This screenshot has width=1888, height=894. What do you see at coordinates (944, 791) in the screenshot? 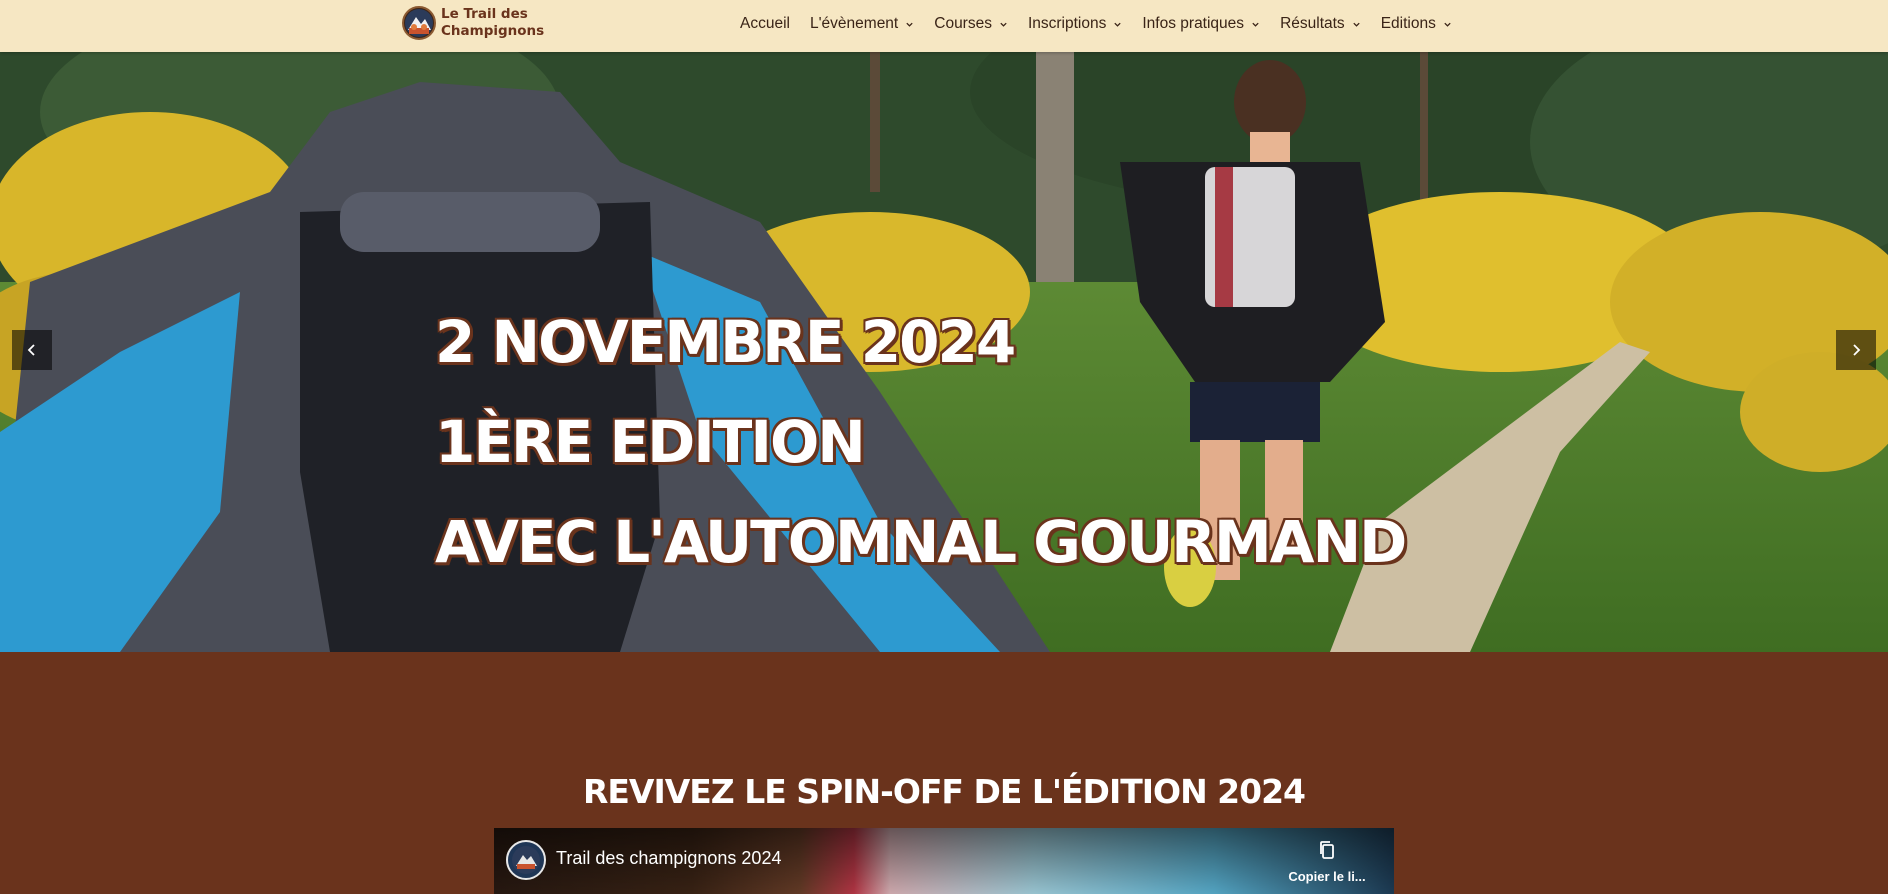
I see `section-title: REVIVEZ LE SPIN-OFF DE L'ÉDITION 2024` at bounding box center [944, 791].